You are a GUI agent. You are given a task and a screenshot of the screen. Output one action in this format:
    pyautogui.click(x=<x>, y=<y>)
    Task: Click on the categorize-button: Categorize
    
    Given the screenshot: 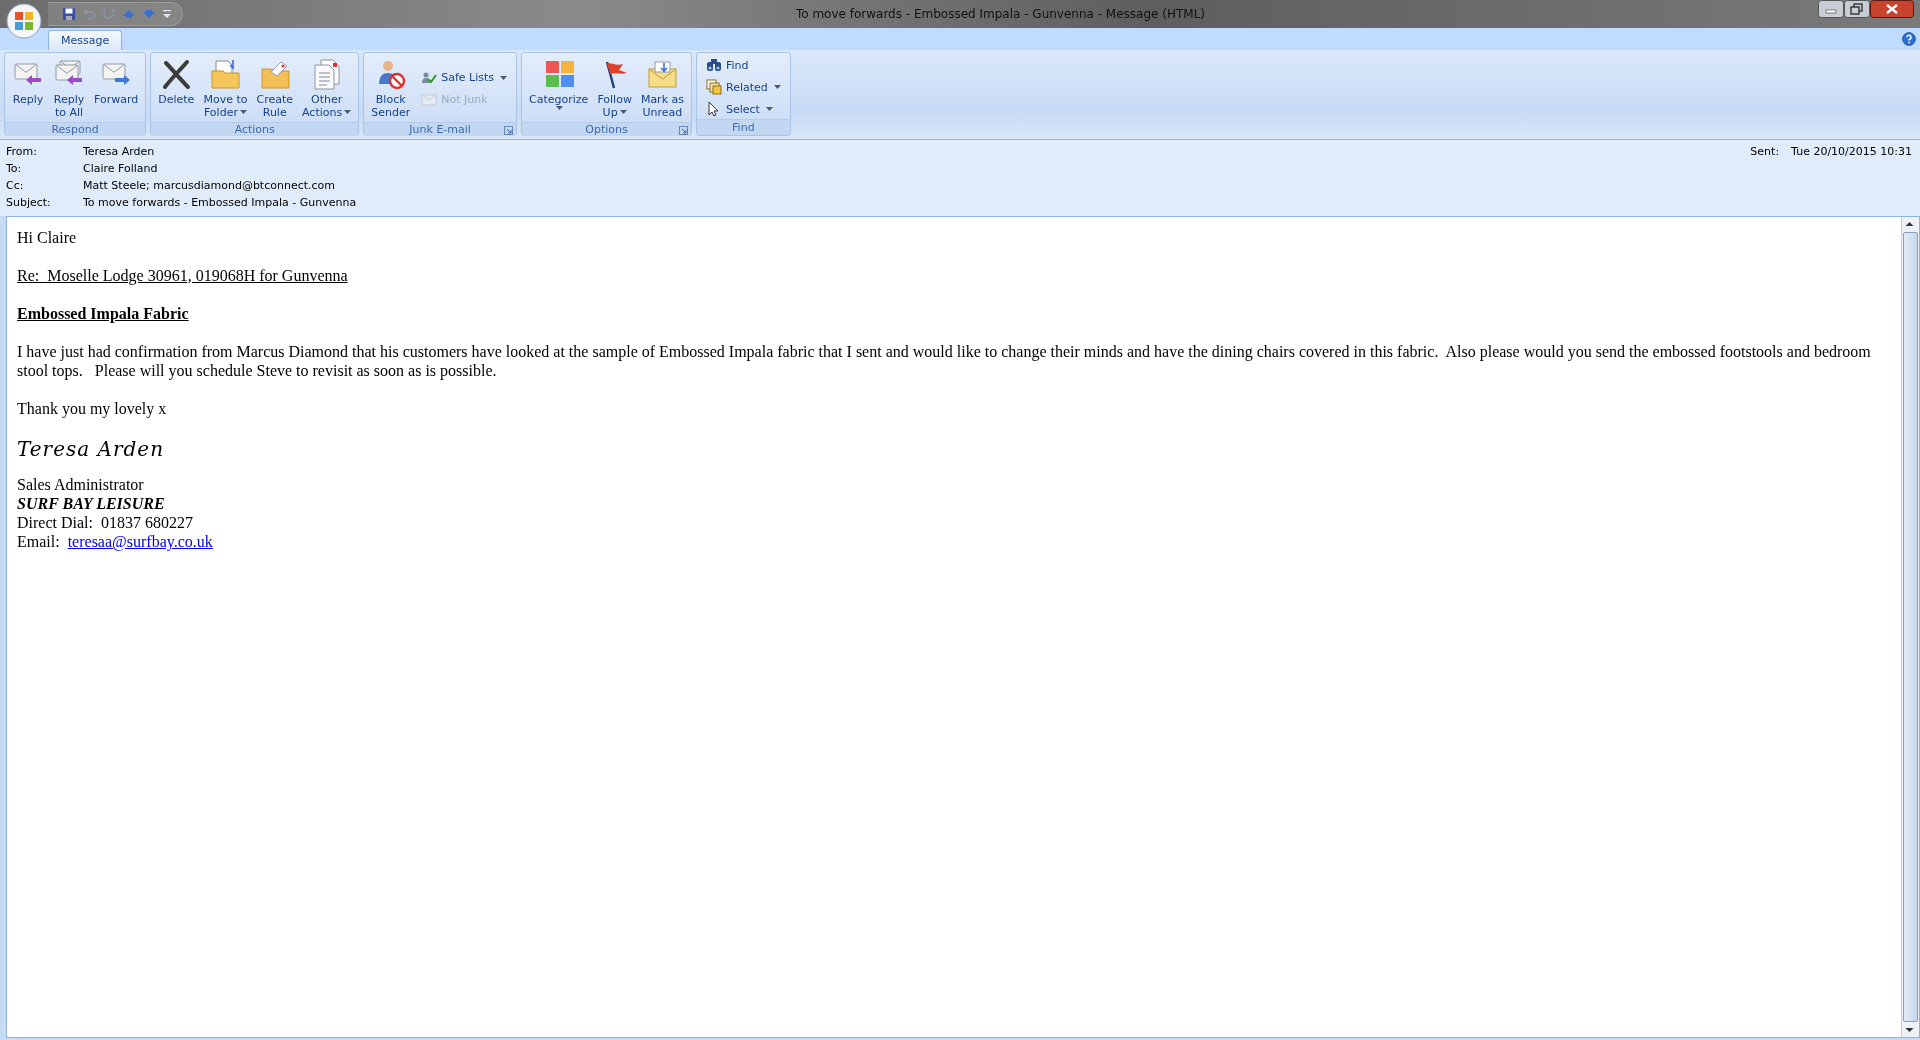 What is the action you would take?
    pyautogui.click(x=559, y=88)
    